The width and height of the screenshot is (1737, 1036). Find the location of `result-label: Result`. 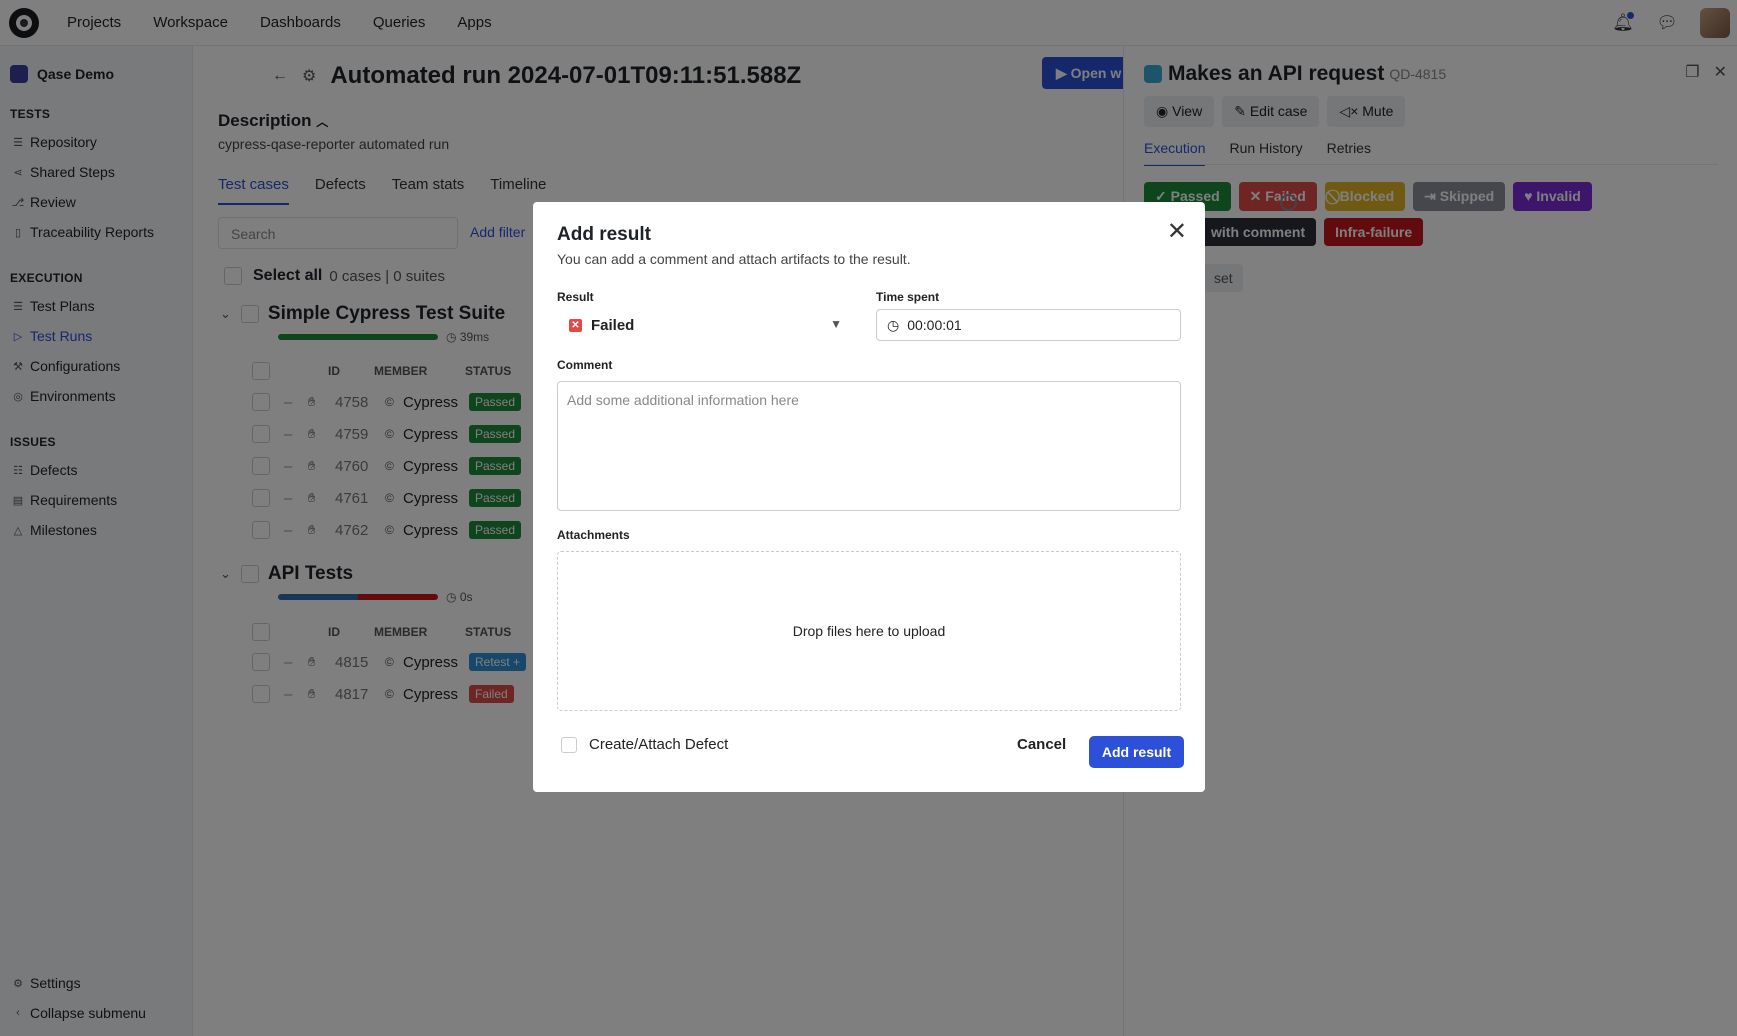

result-label: Result is located at coordinates (575, 297).